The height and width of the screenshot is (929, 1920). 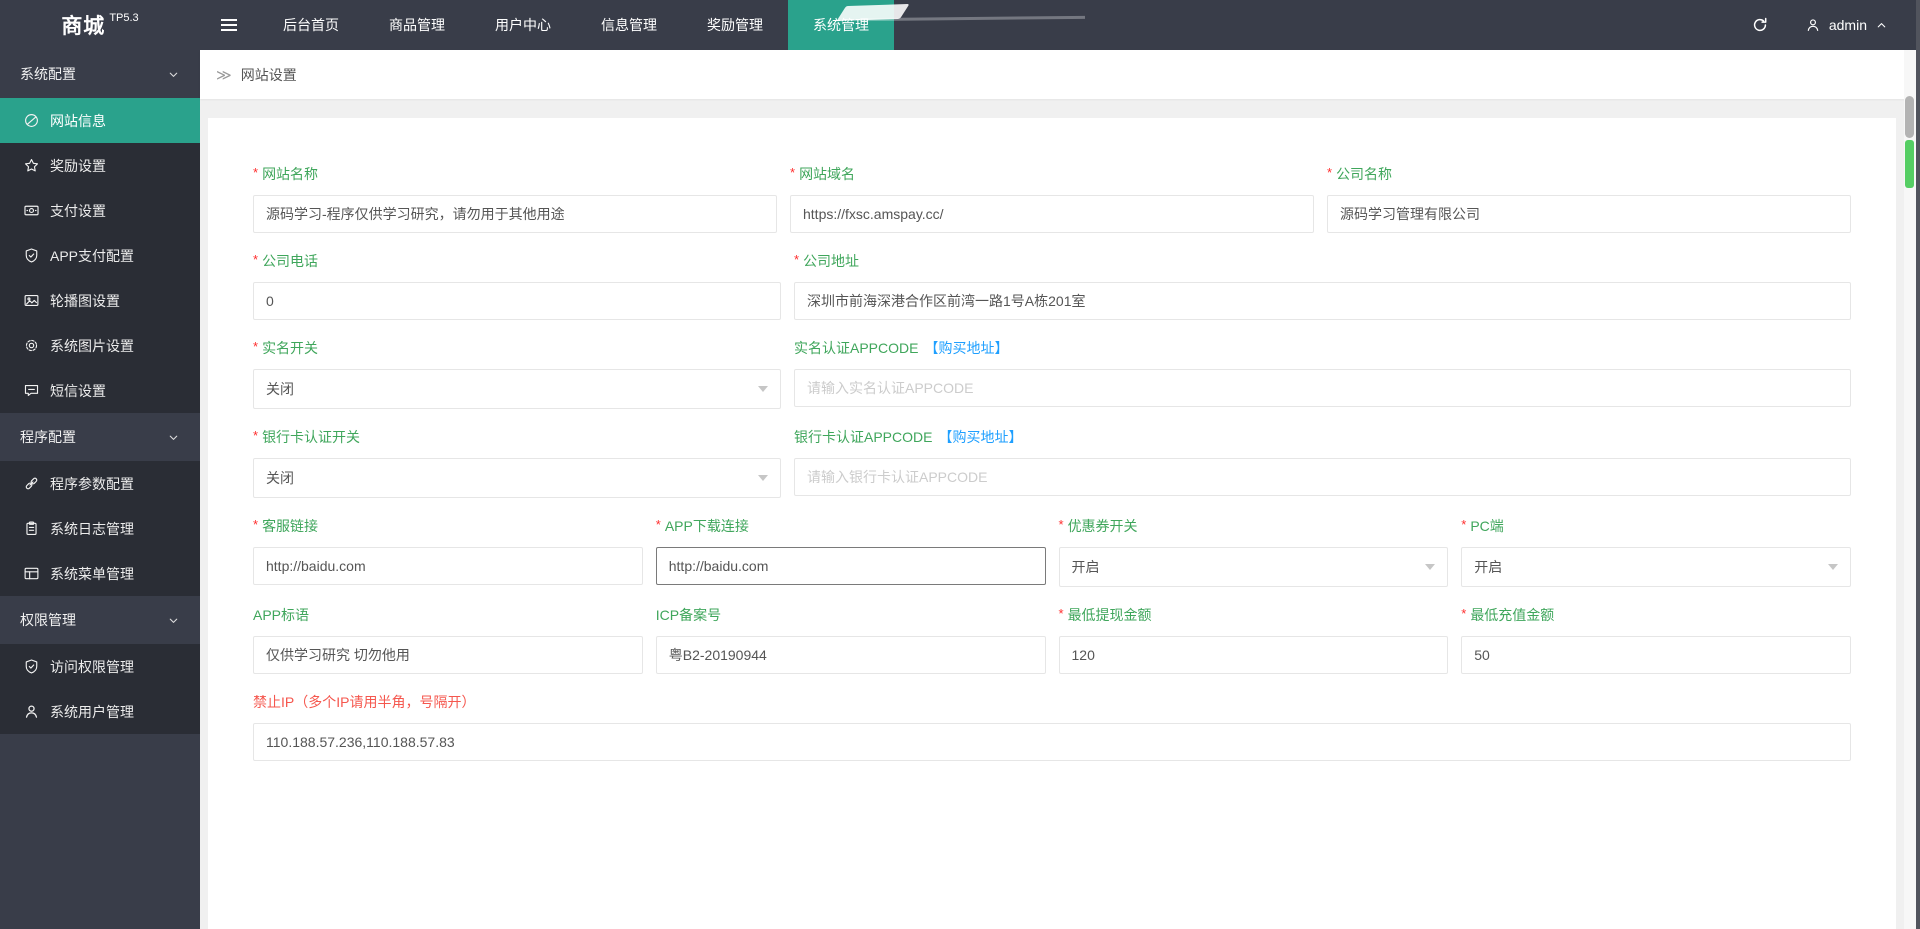 What do you see at coordinates (100, 573) in the screenshot?
I see `sidebar-item-1-2: 系统菜单管理` at bounding box center [100, 573].